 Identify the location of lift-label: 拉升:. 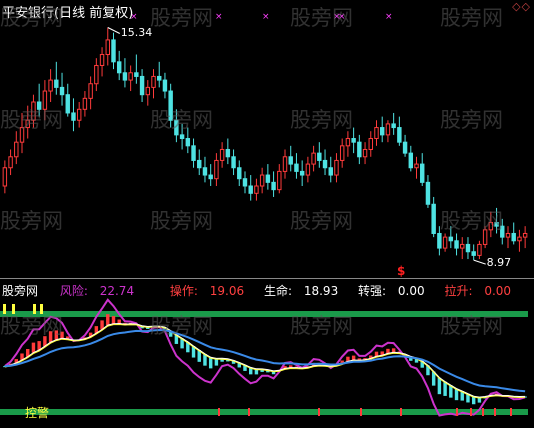
(458, 291).